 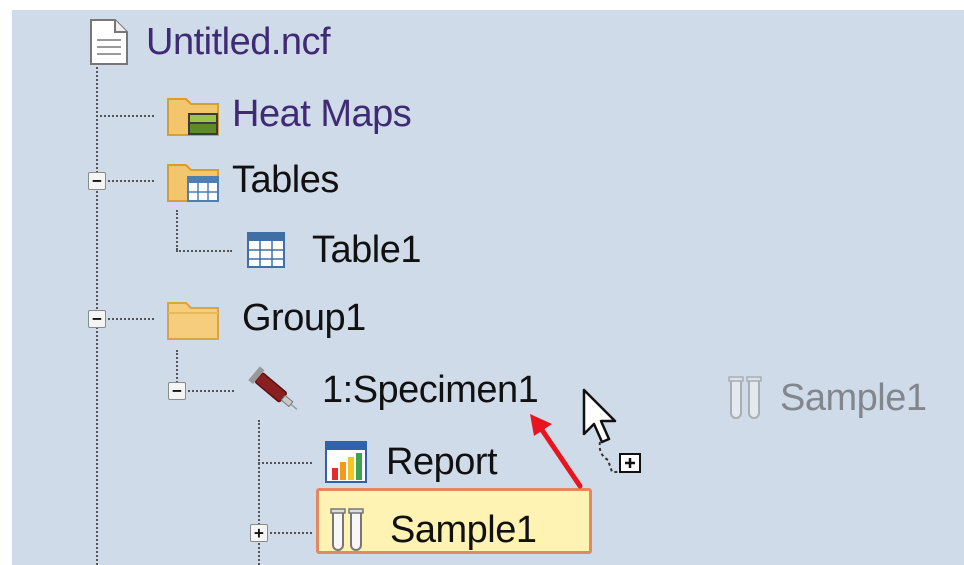 What do you see at coordinates (238, 41) in the screenshot?
I see `tree-item-label: Untitled.ncf` at bounding box center [238, 41].